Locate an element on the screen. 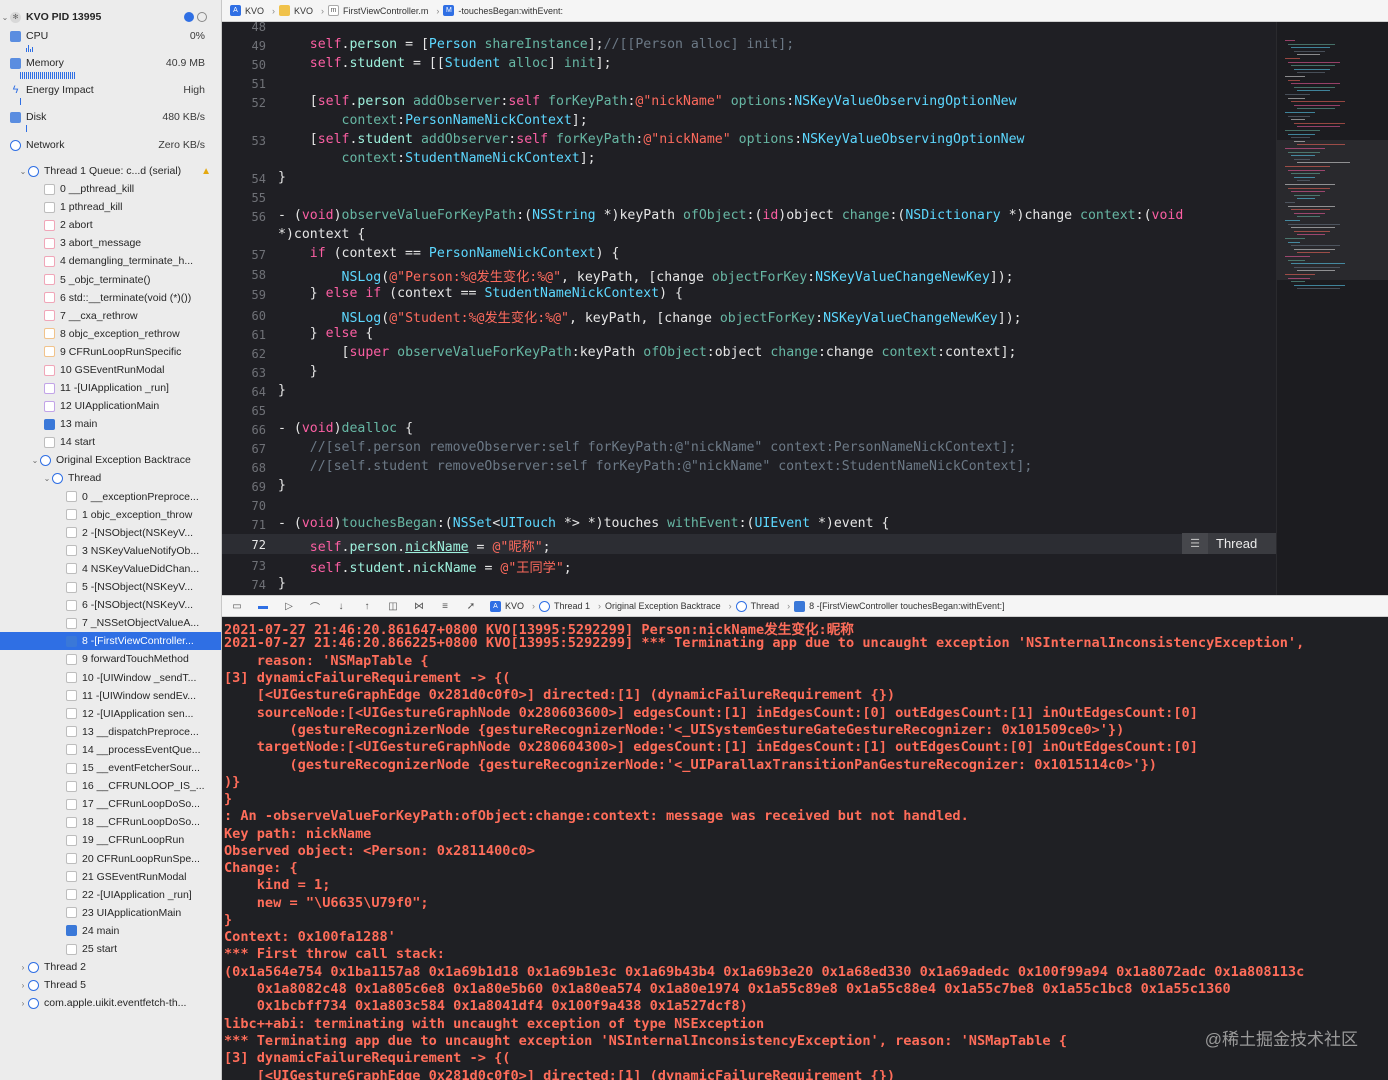  thread1-frame: 13 main is located at coordinates (110, 424).